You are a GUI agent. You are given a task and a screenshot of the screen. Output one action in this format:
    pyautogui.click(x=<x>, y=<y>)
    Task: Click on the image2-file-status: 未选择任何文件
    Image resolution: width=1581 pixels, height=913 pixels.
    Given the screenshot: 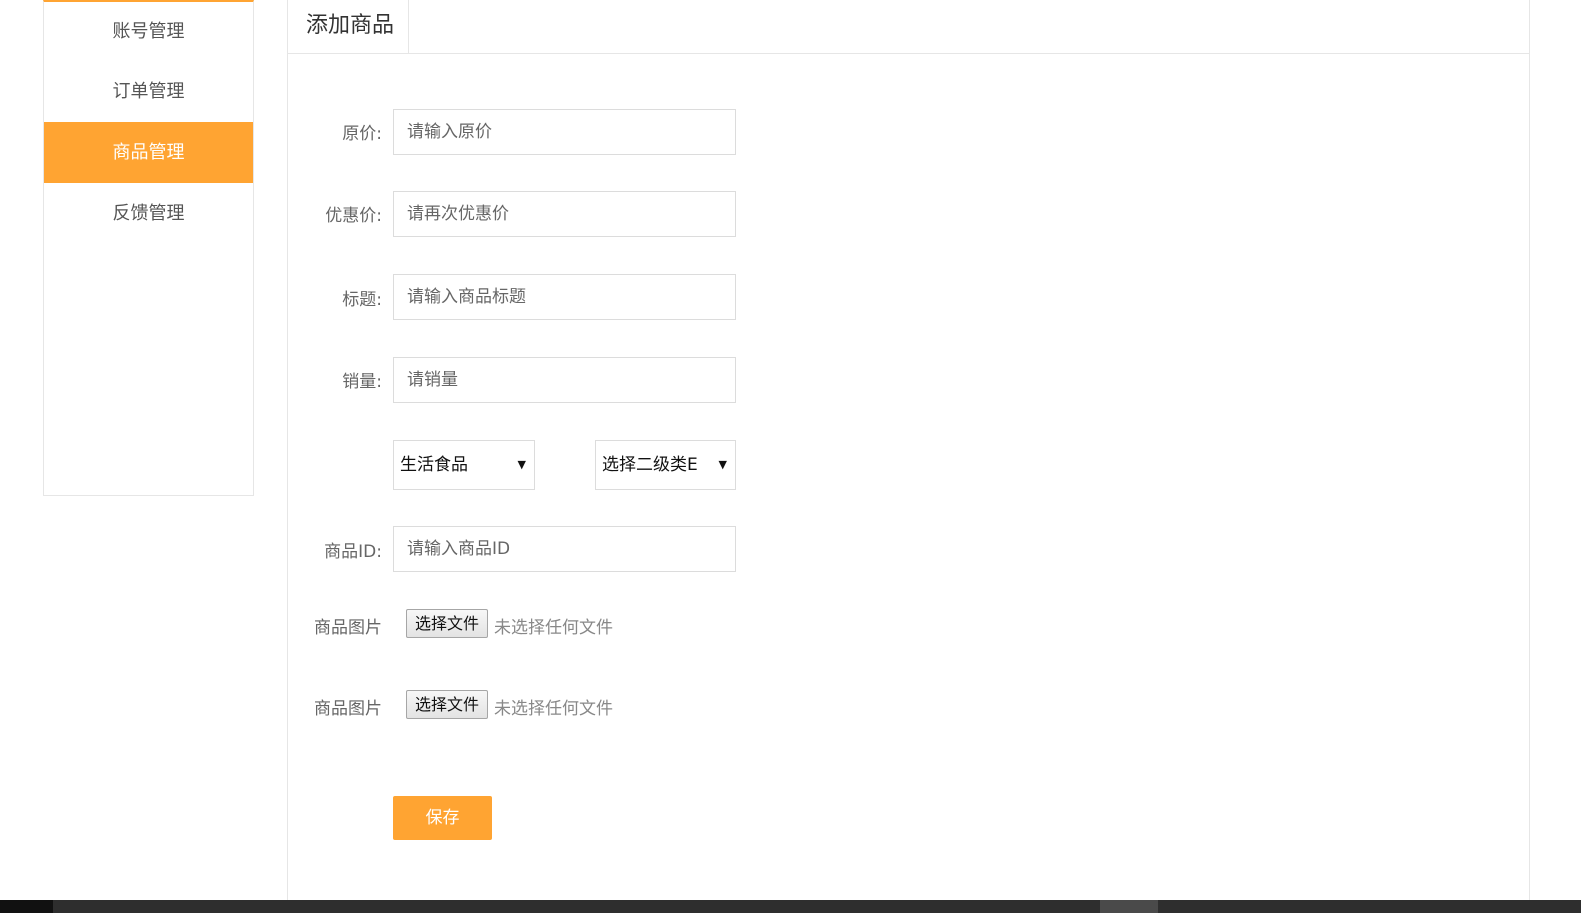 What is the action you would take?
    pyautogui.click(x=553, y=709)
    